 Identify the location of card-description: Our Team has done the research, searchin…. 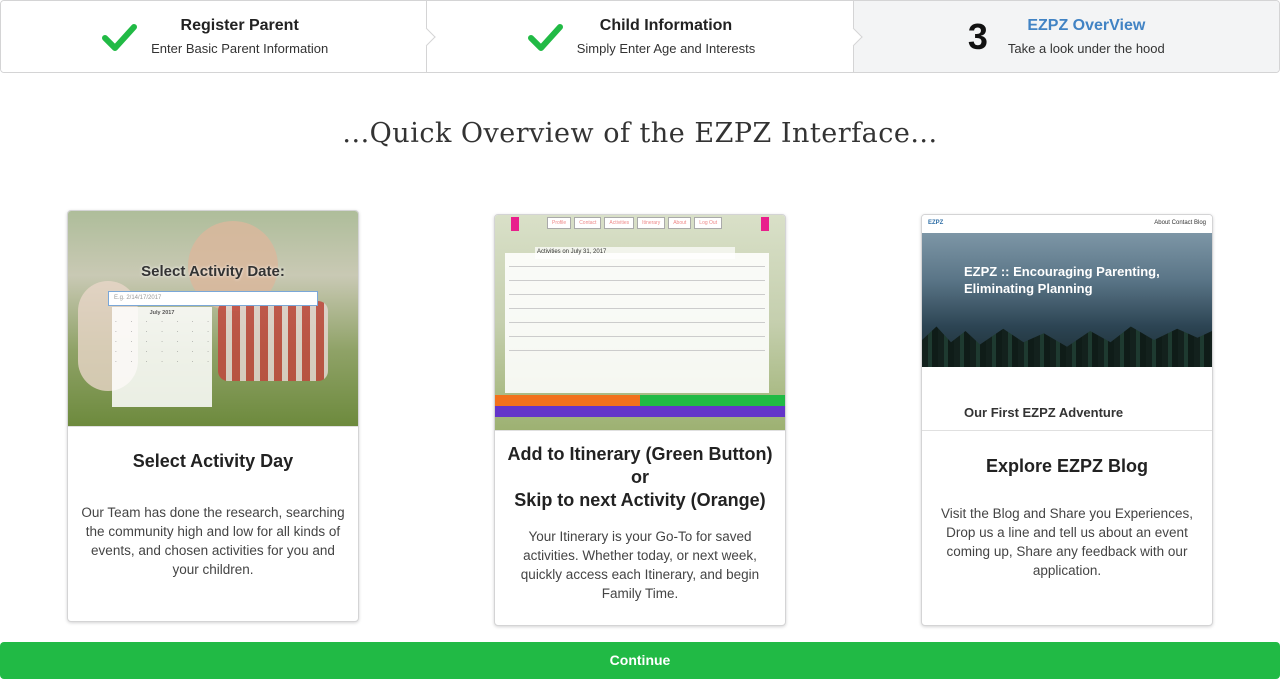
(213, 541).